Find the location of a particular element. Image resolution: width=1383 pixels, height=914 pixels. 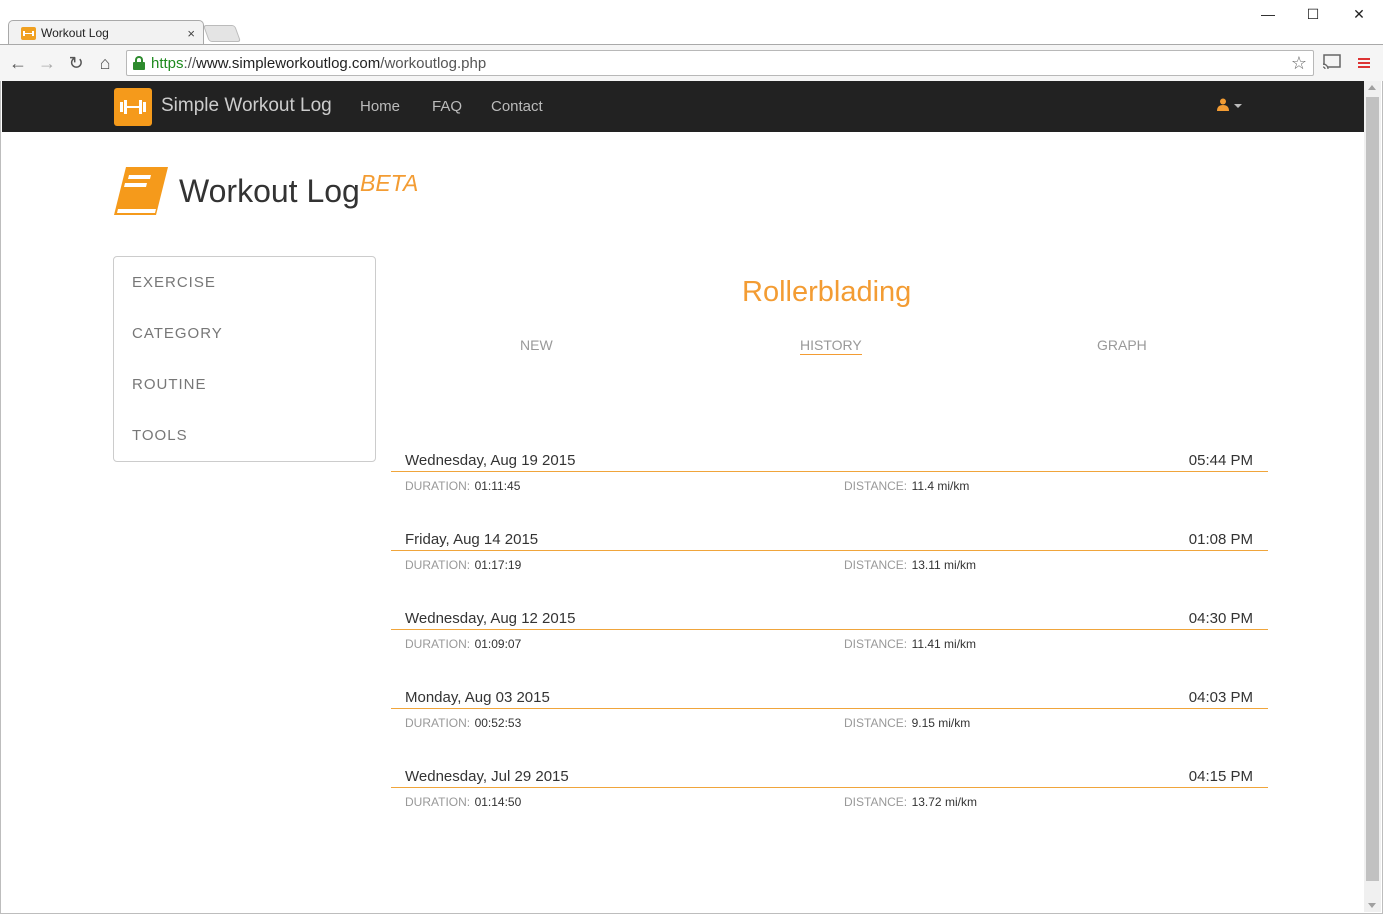

minimize-button: — is located at coordinates (1268, 14).